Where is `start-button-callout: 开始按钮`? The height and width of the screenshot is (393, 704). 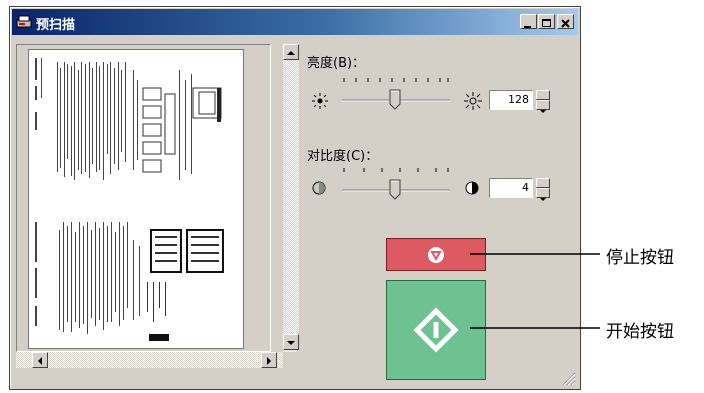
start-button-callout: 开始按钮 is located at coordinates (640, 332).